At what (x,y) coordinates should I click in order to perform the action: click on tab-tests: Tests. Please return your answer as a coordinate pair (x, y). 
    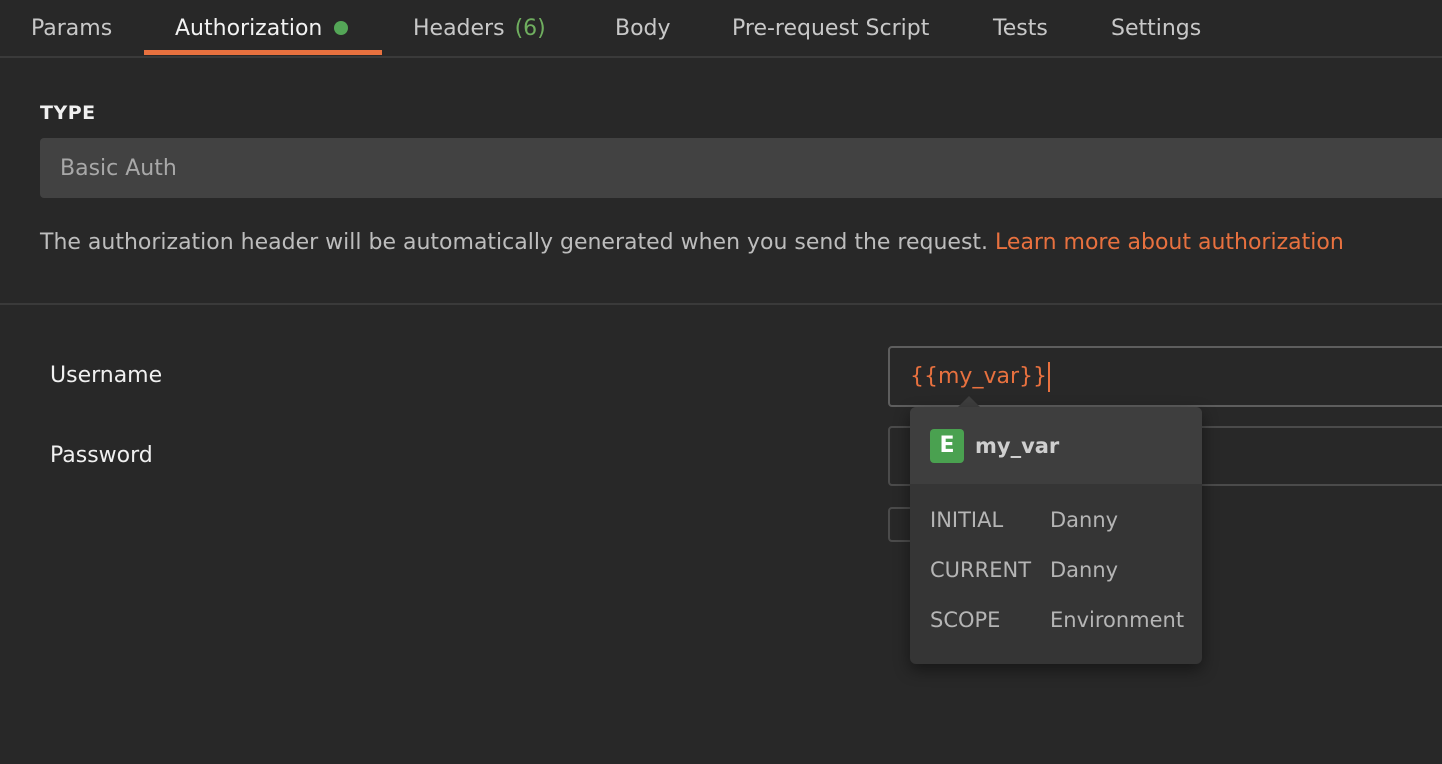
    Looking at the image, I should click on (1020, 28).